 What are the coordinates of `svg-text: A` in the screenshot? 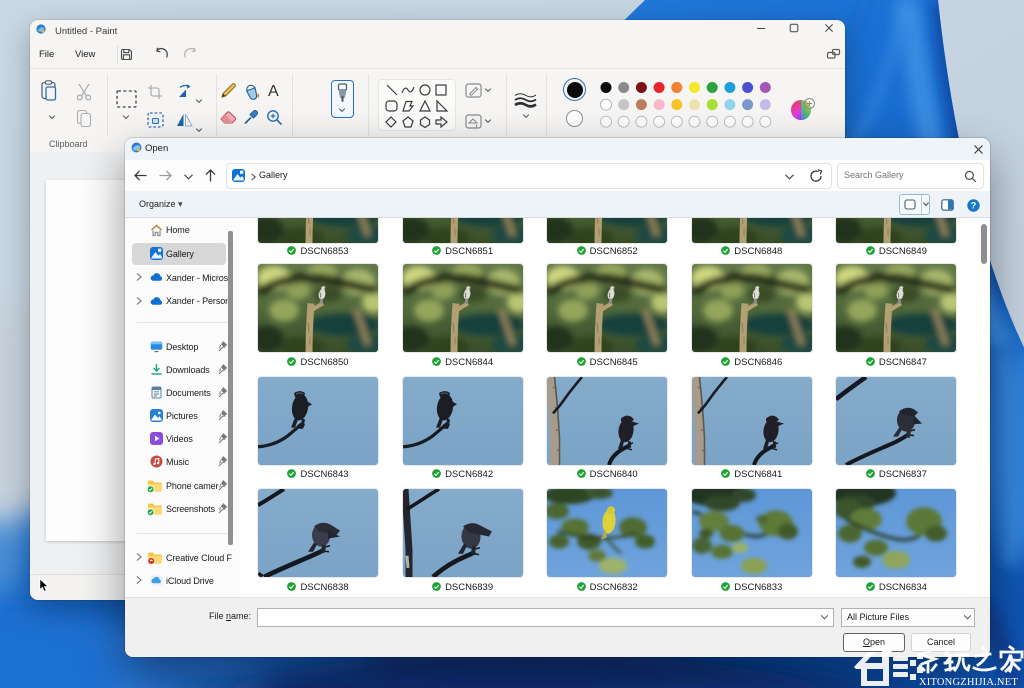 It's located at (273, 91).